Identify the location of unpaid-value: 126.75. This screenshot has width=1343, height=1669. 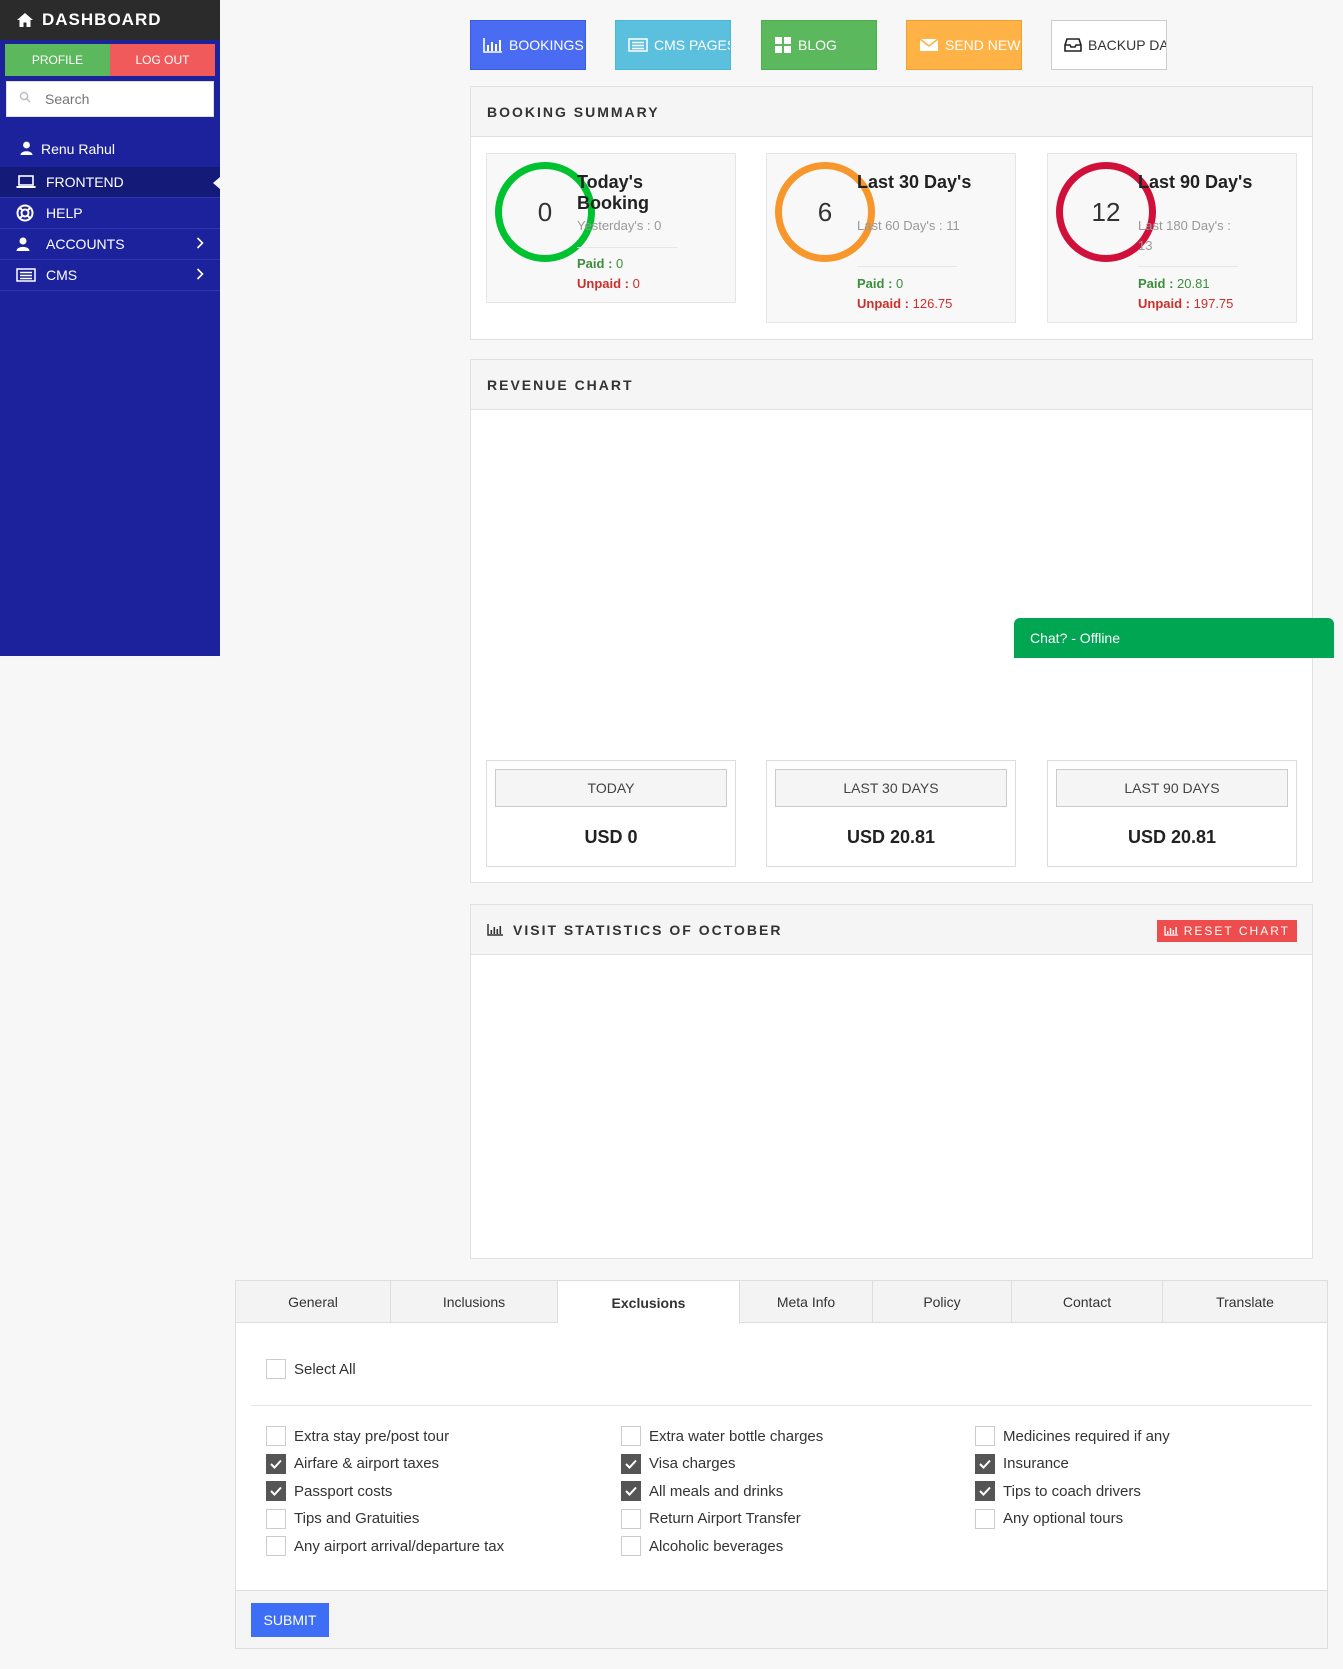
(932, 303).